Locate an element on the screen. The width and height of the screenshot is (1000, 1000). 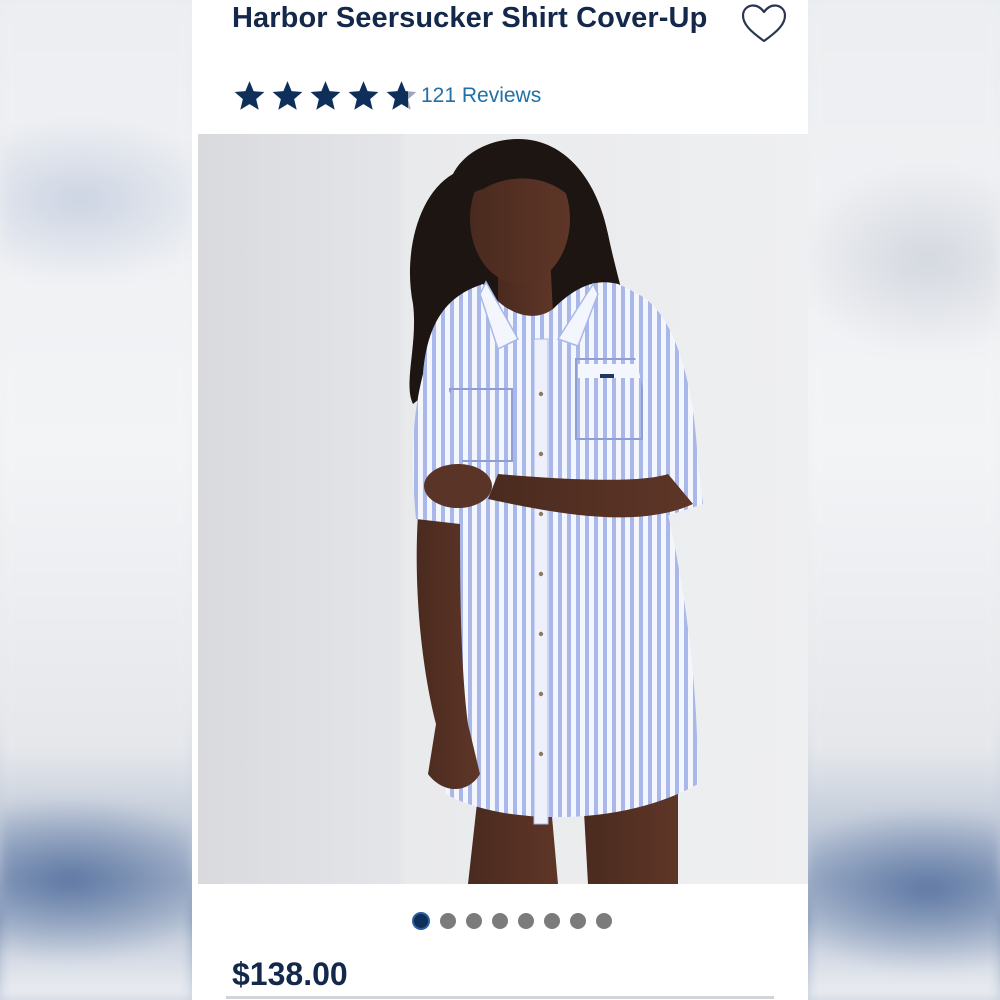
heart-outline-icon is located at coordinates (764, 23).